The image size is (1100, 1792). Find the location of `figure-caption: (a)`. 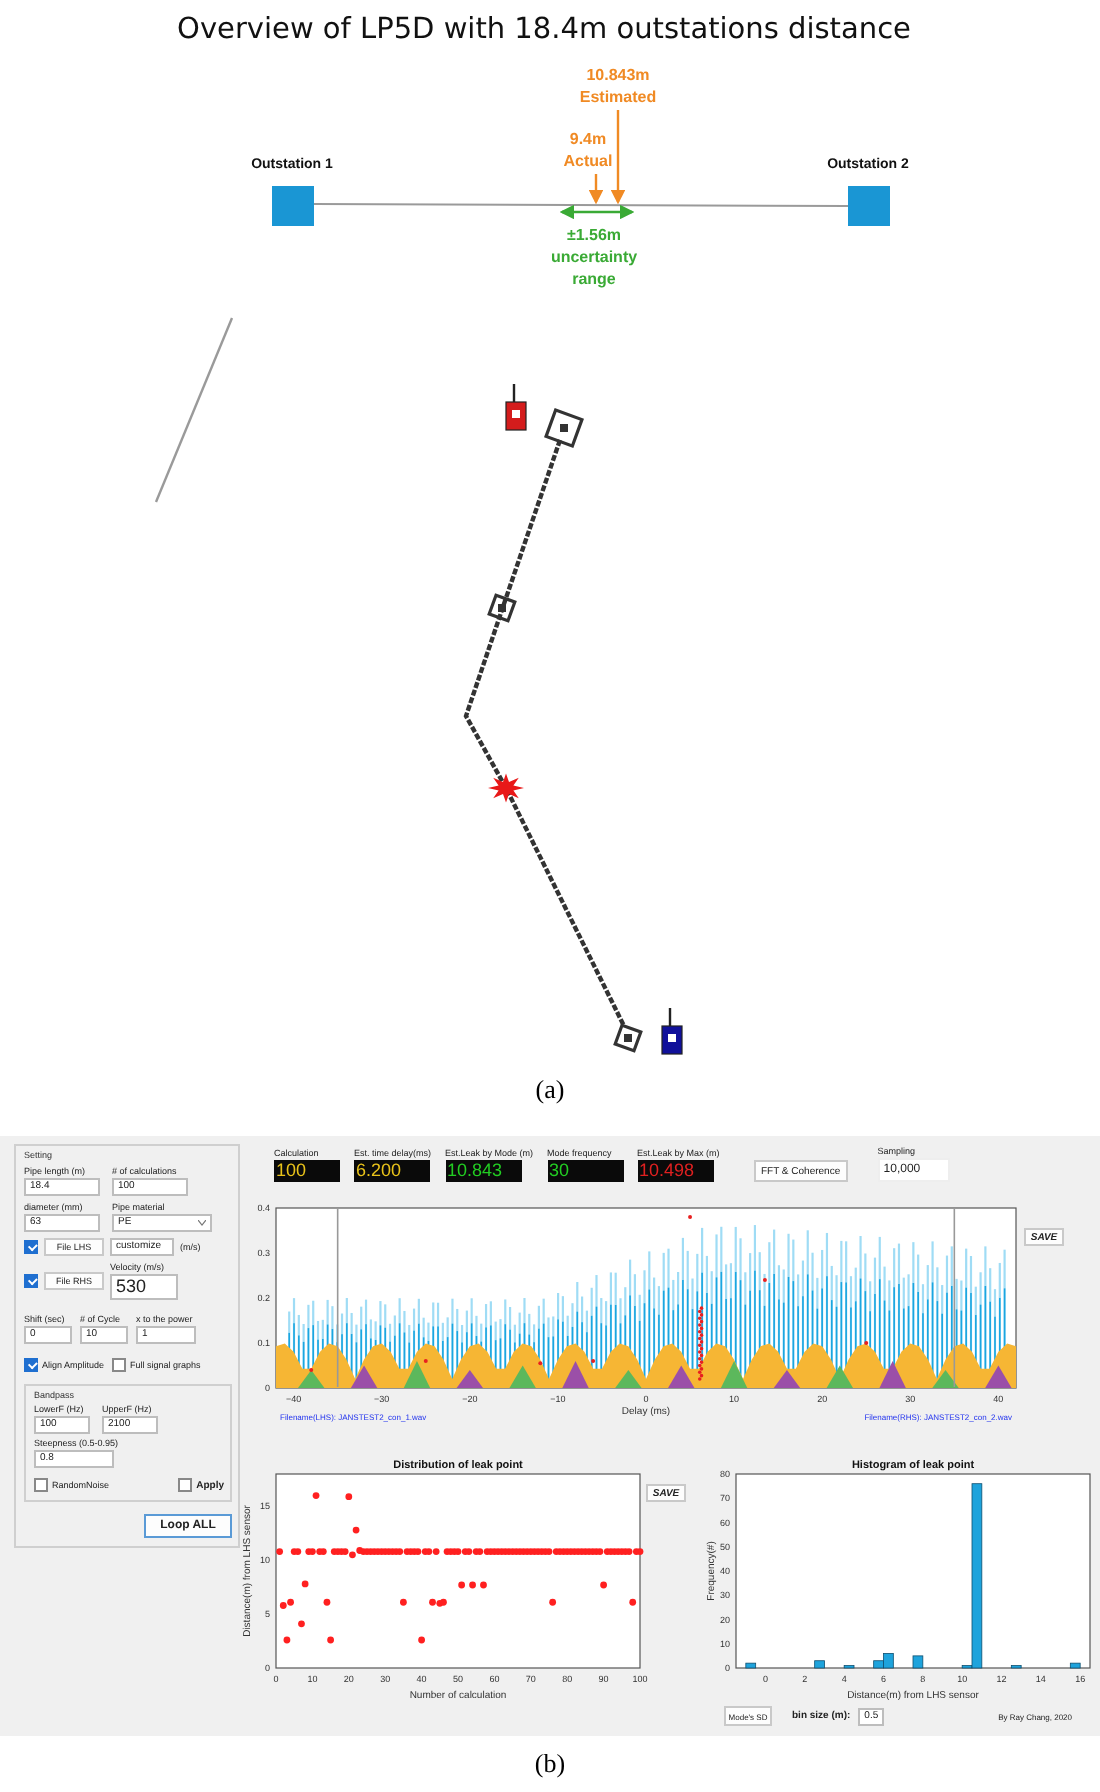

figure-caption: (a) is located at coordinates (550, 1090).